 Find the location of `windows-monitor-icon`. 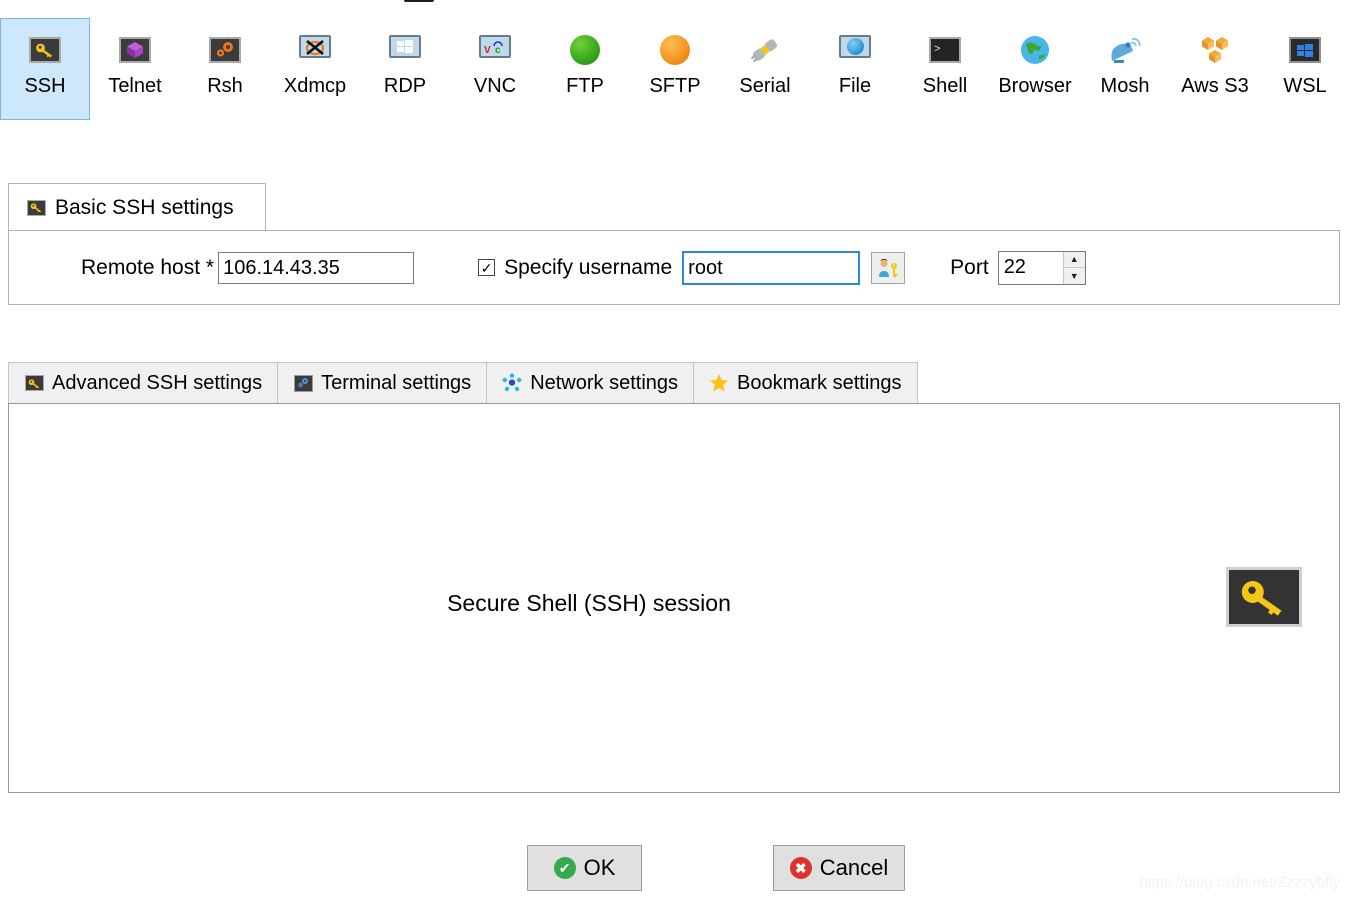

windows-monitor-icon is located at coordinates (405, 50).